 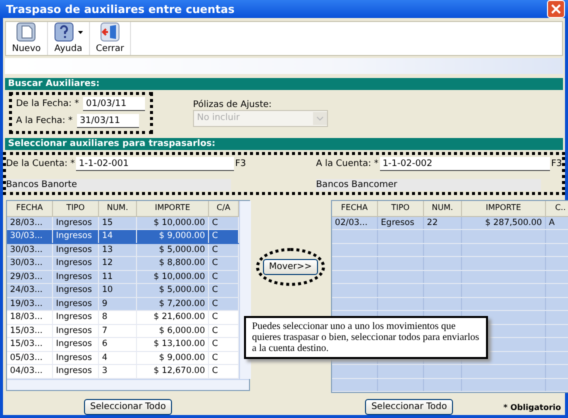 I want to click on table-cell: 12, so click(x=118, y=263).